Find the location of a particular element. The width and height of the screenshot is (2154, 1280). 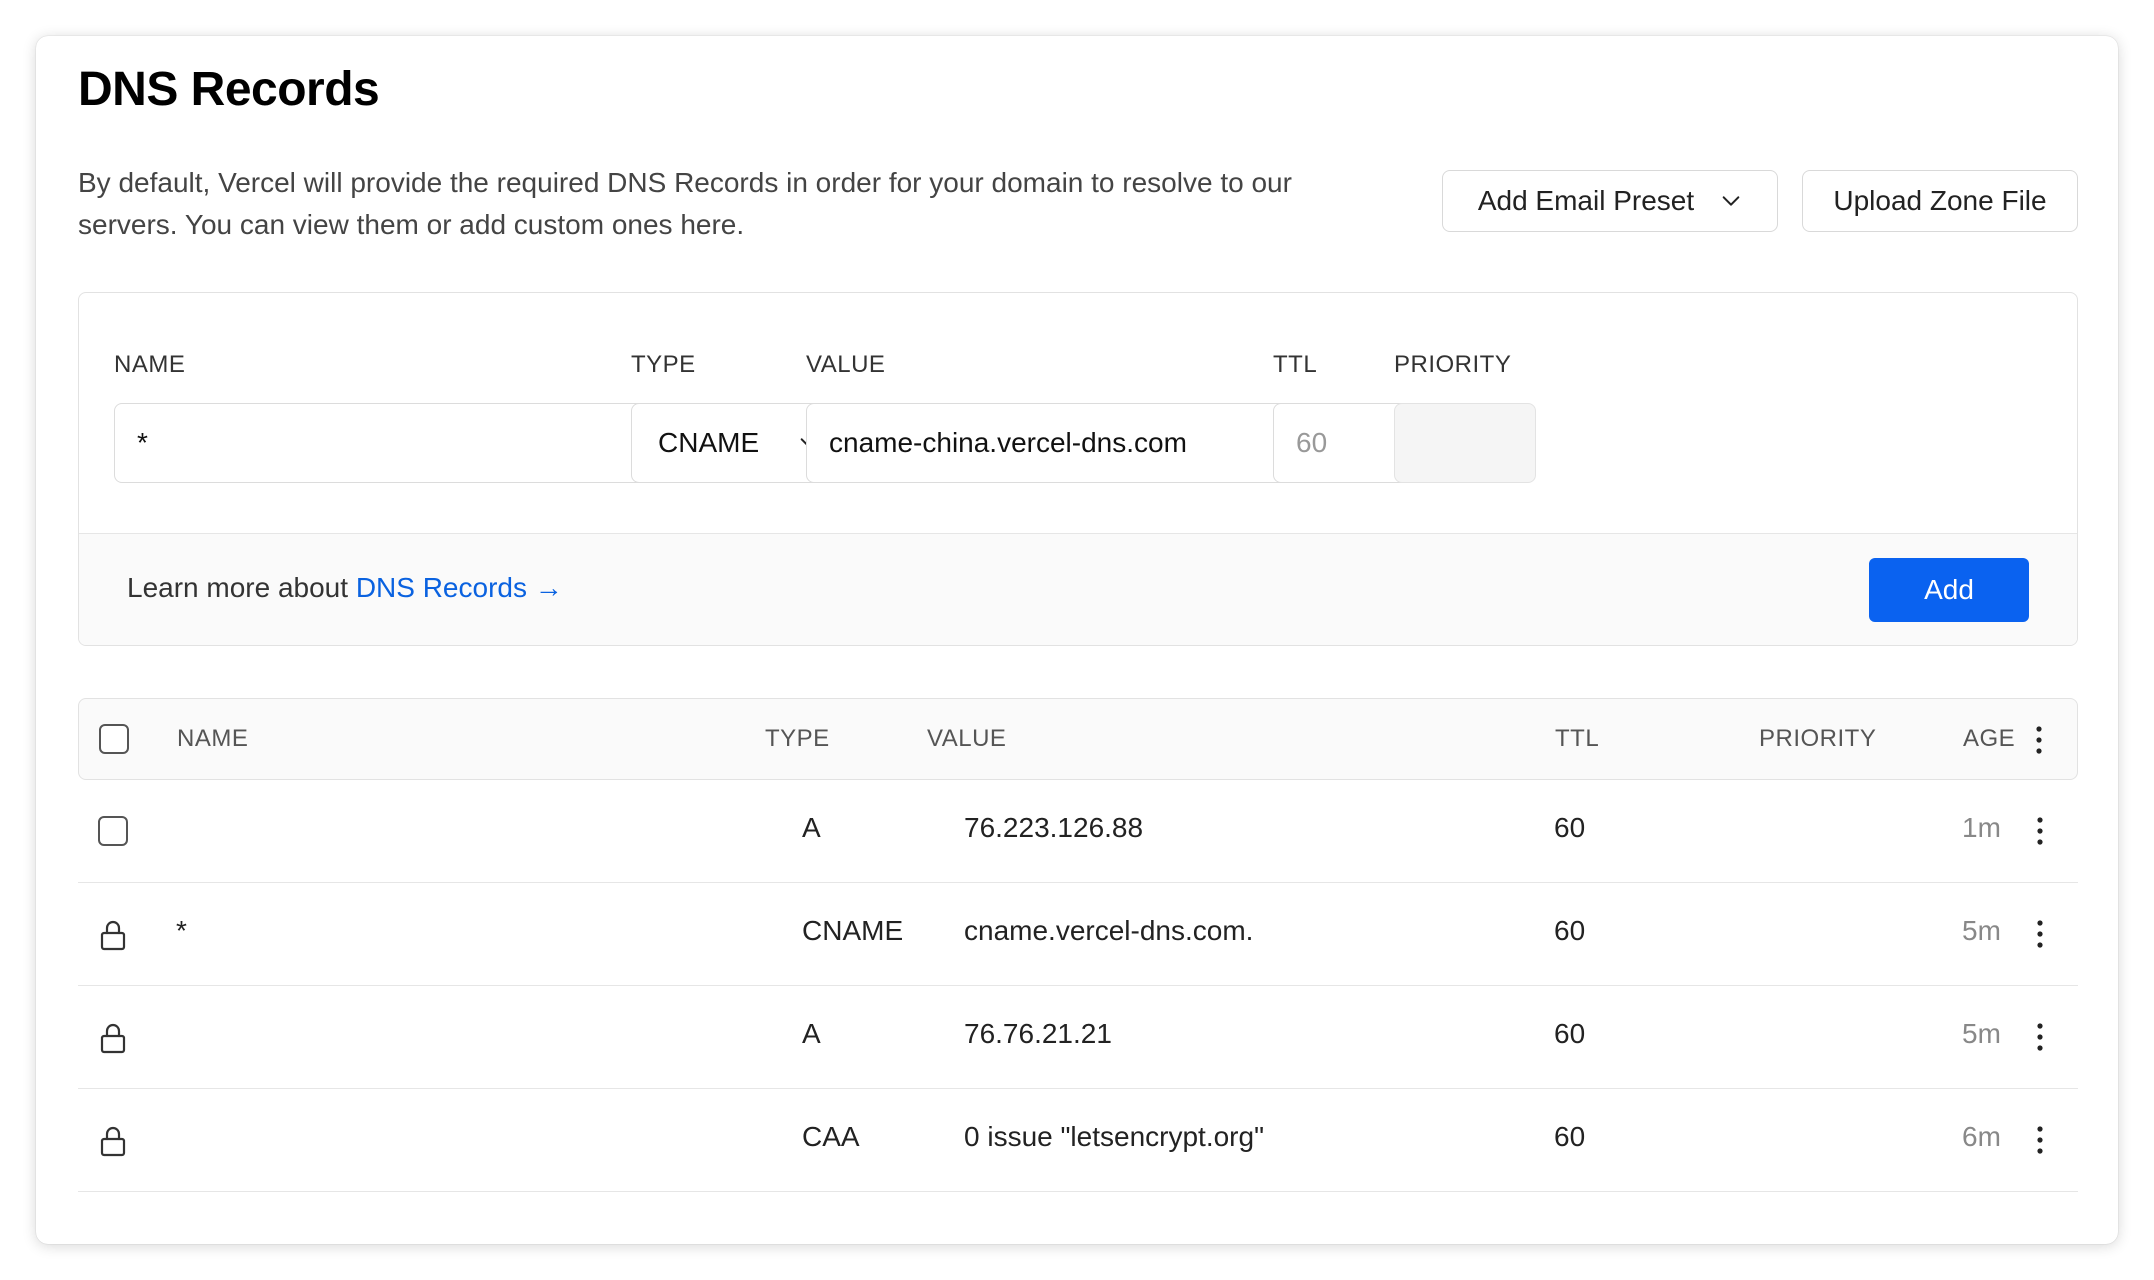

priority-input-wrapper is located at coordinates (1465, 443).